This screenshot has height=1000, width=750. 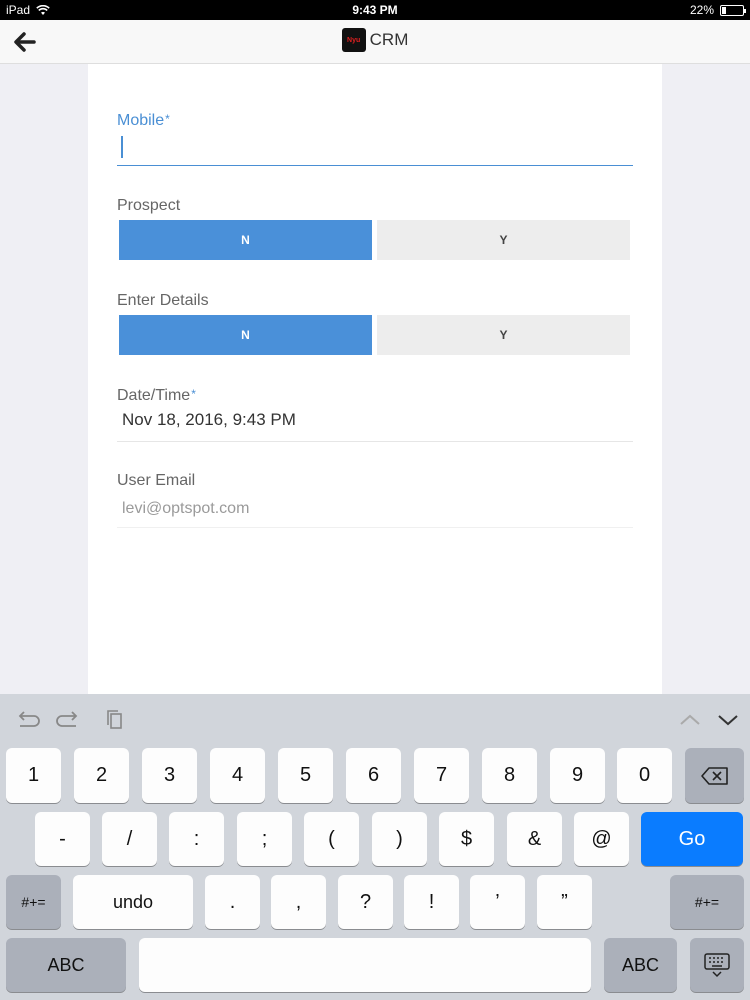 I want to click on key-question: ?, so click(x=365, y=902).